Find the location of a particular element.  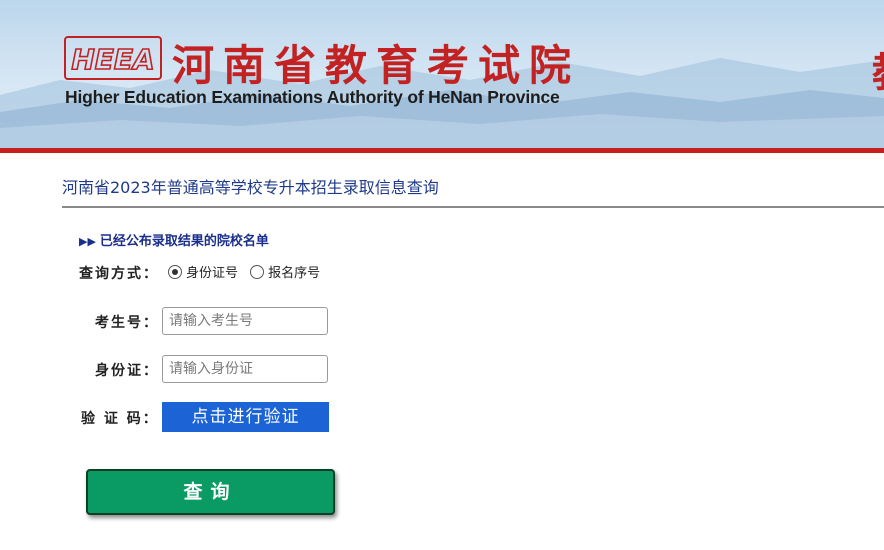

radio-id-card: 身份证号 is located at coordinates (203, 271).